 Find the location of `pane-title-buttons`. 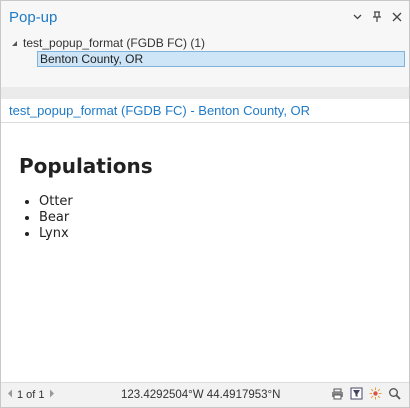

pane-title-buttons is located at coordinates (377, 17).